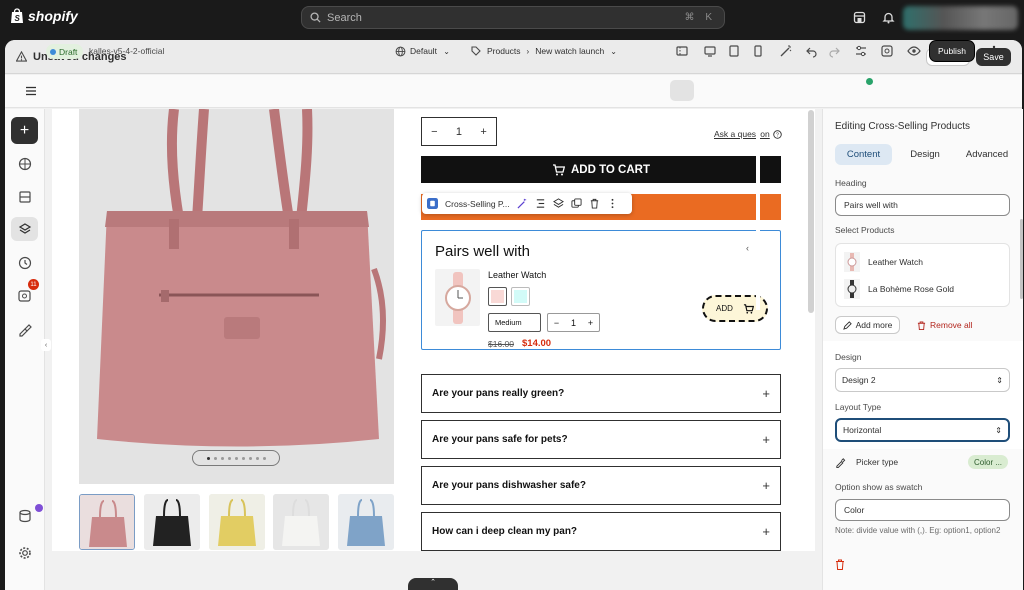 Image resolution: width=1024 pixels, height=590 pixels. I want to click on tablet-icon, so click(734, 51).